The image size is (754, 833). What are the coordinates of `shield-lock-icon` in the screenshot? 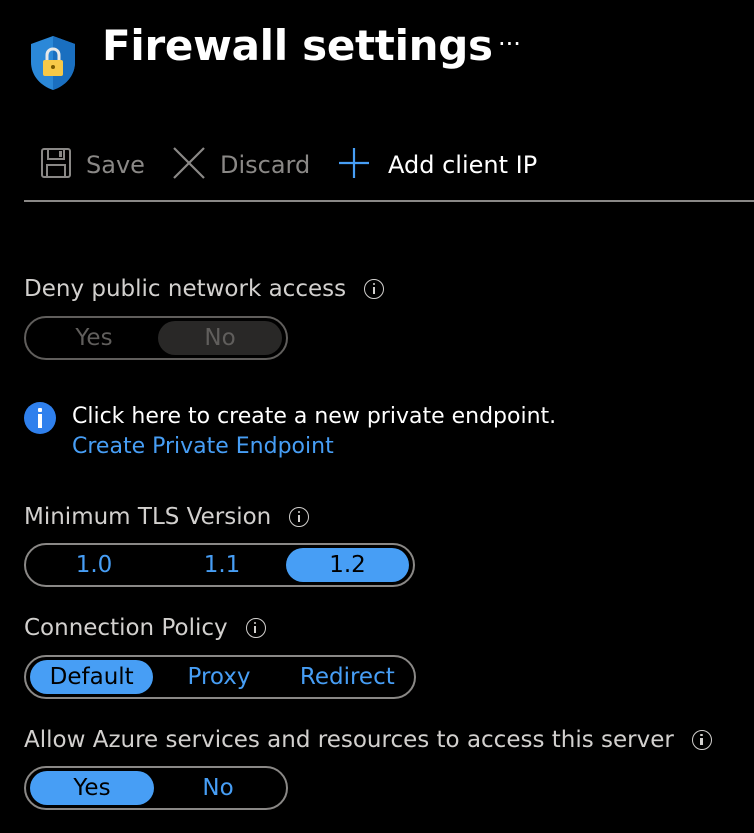 It's located at (53, 63).